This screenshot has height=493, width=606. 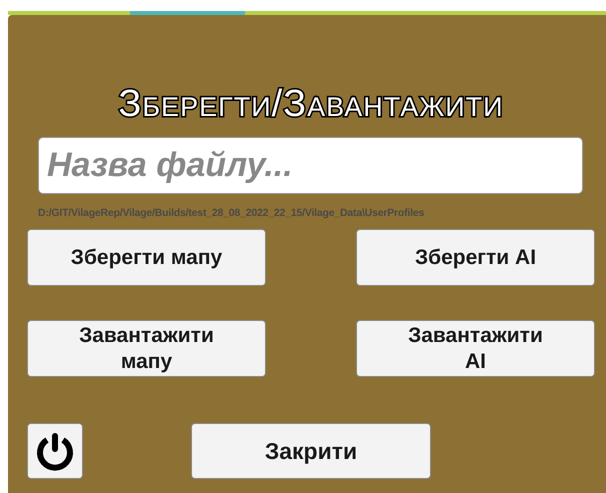 I want to click on power-button, so click(x=55, y=451).